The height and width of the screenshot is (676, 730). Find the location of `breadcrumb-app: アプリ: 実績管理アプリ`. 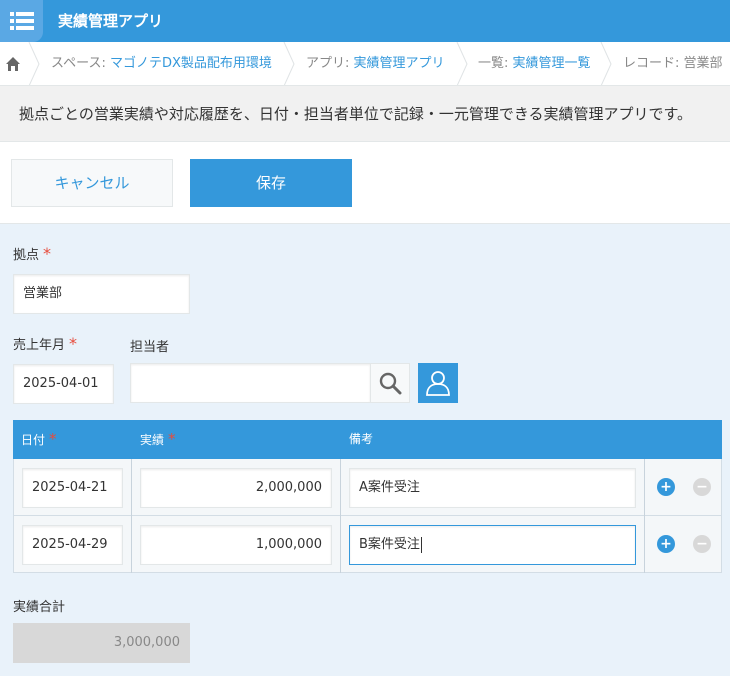

breadcrumb-app: アプリ: 実績管理アプリ is located at coordinates (375, 63).